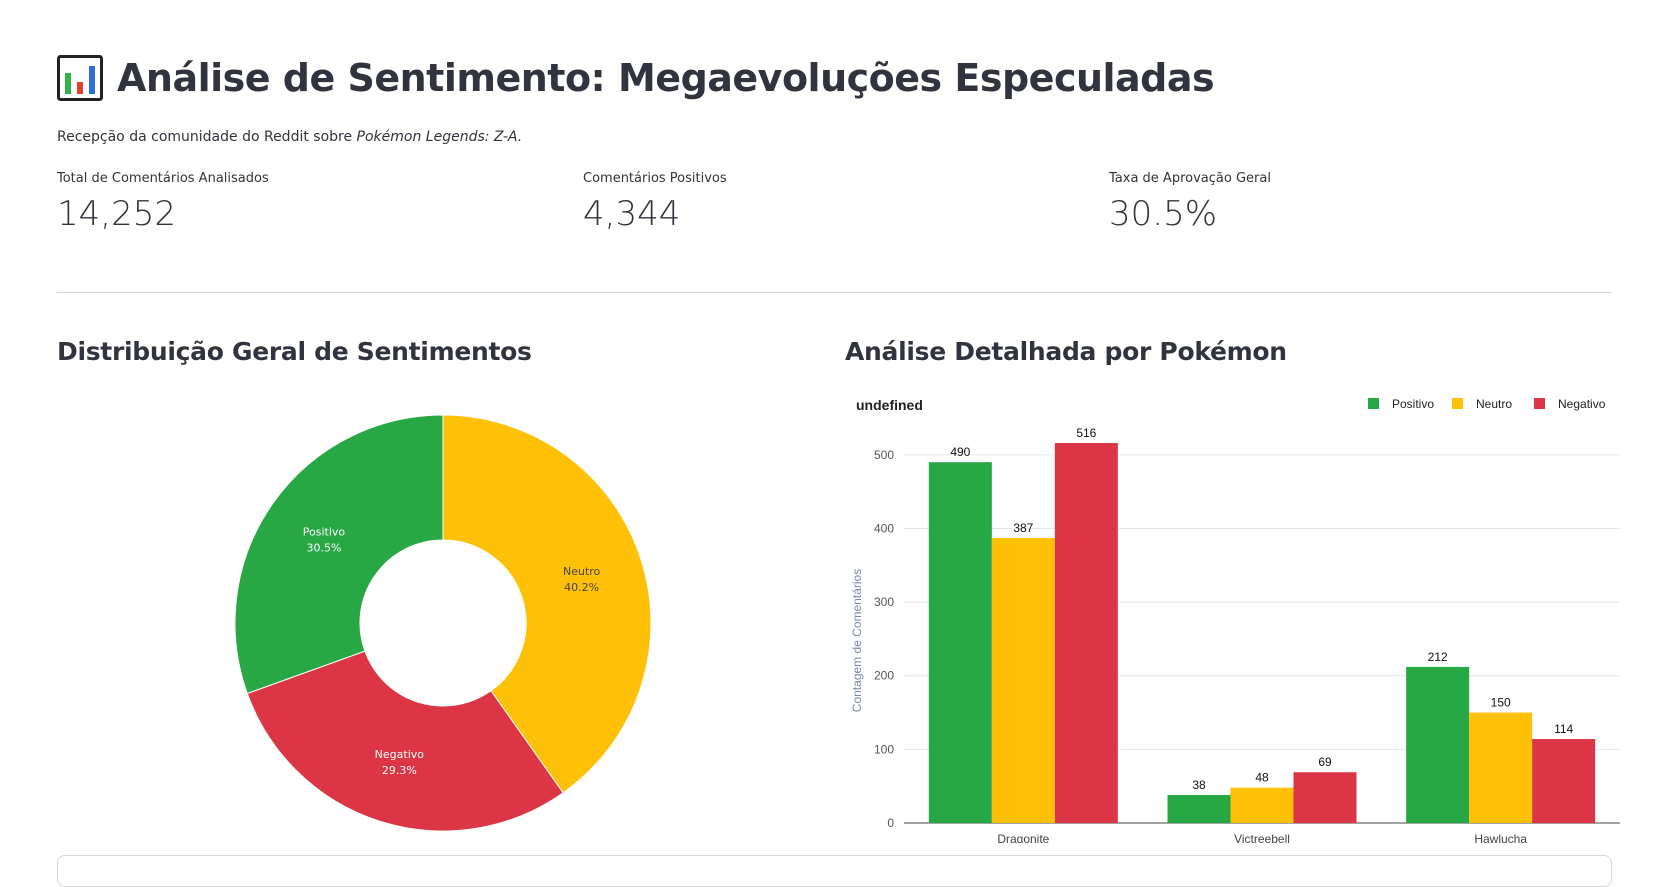 Image resolution: width=1668 pixels, height=887 pixels. What do you see at coordinates (1163, 214) in the screenshot?
I see `metric-value: 30.5%` at bounding box center [1163, 214].